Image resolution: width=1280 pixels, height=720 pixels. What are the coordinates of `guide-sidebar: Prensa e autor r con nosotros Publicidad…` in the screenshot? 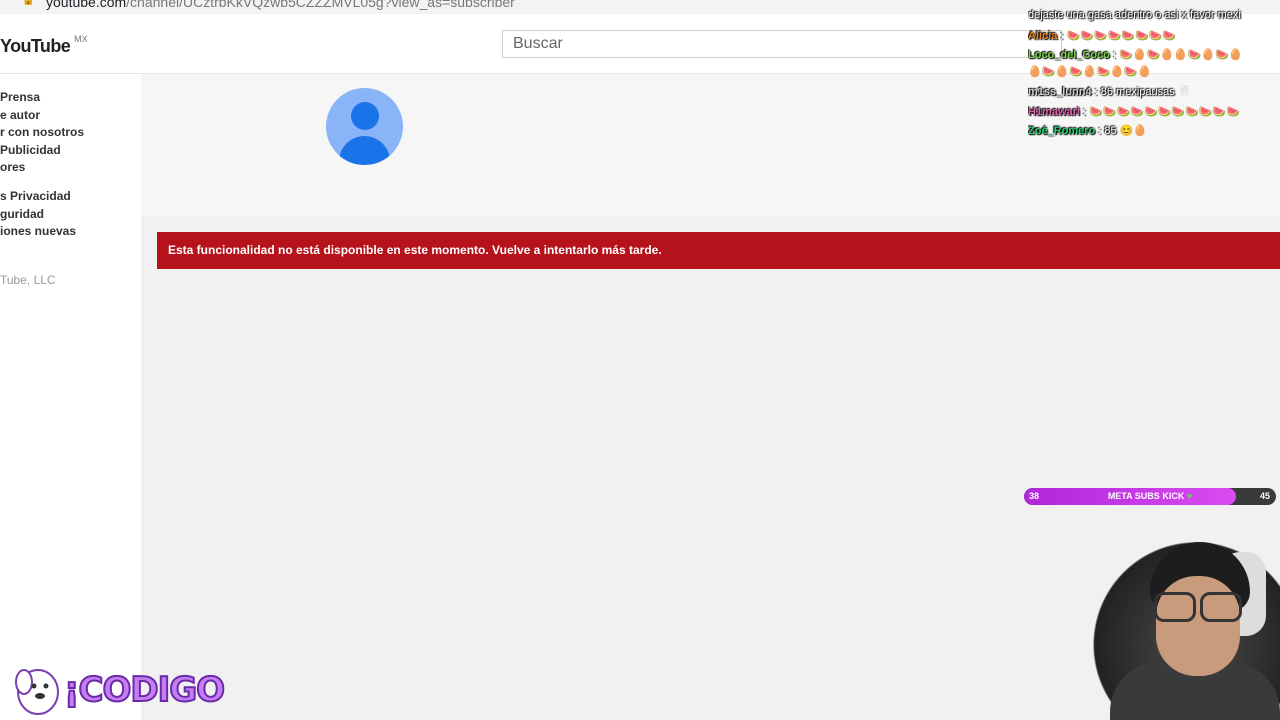 It's located at (70, 397).